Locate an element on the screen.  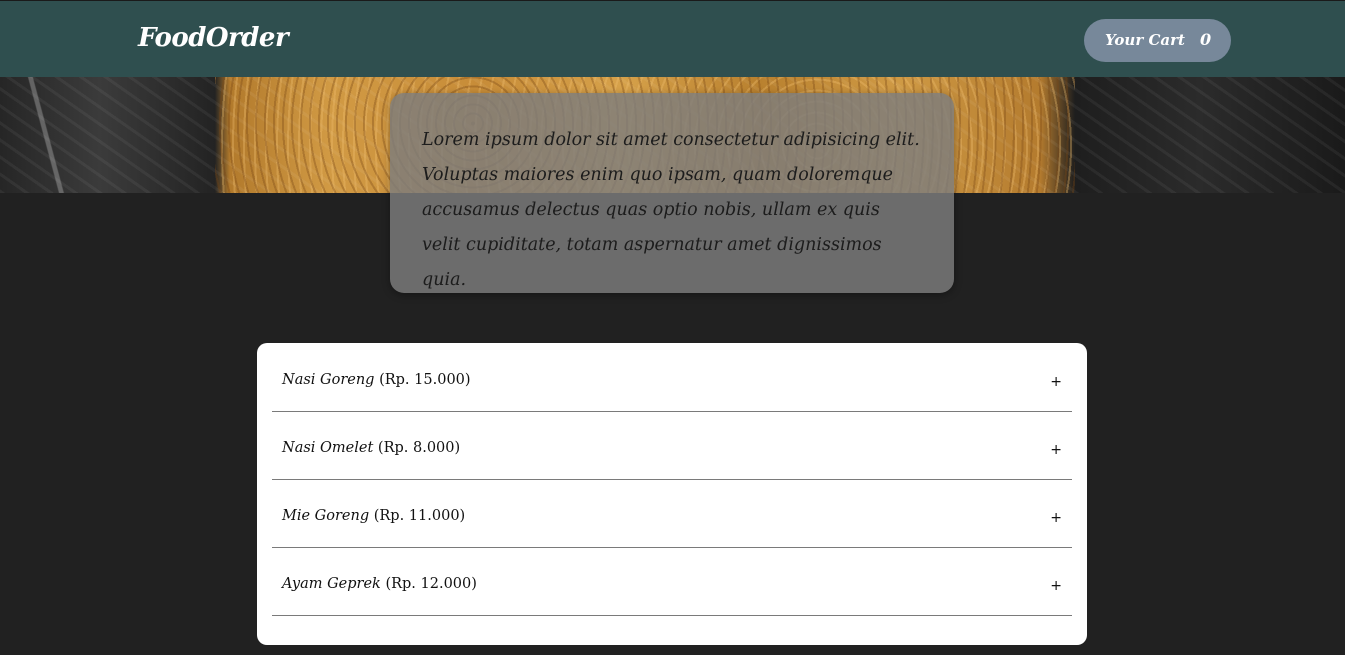
meal-name: Nasi Omelet is located at coordinates (328, 448).